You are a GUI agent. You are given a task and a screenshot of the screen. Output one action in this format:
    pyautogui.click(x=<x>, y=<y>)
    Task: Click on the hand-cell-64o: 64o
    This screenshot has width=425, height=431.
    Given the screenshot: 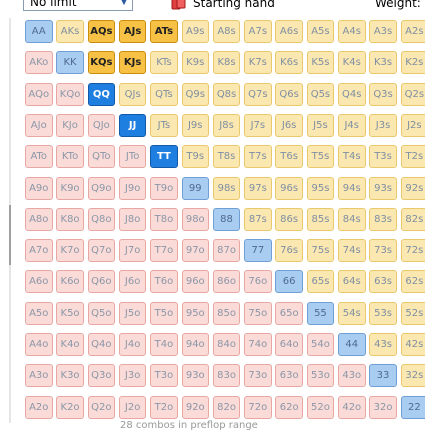 What is the action you would take?
    pyautogui.click(x=289, y=344)
    